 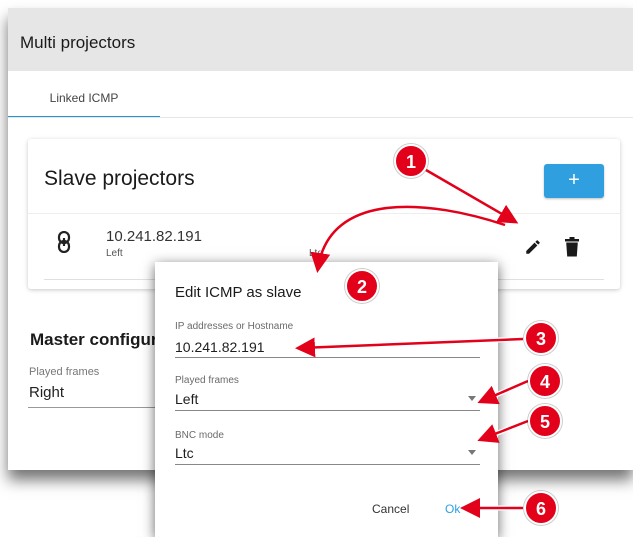 I want to click on bnc-field-label: BNC mode, so click(x=199, y=435).